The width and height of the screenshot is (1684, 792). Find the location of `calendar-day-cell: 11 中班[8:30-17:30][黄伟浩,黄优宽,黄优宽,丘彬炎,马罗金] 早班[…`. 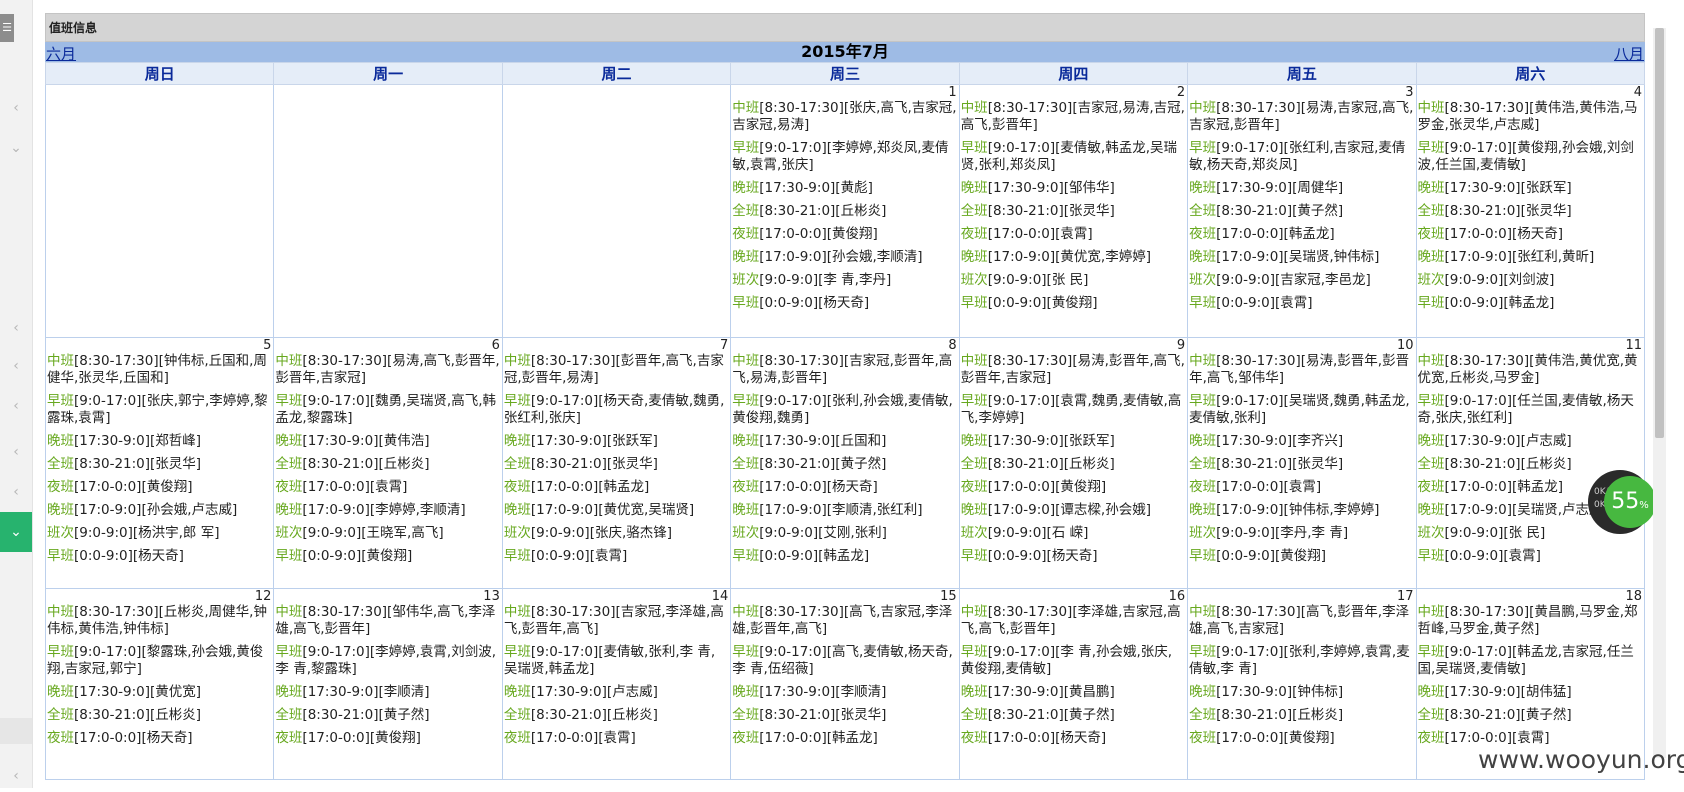

calendar-day-cell: 11 中班[8:30-17:30][黄伟浩,黄优宽,黄优宽,丘彬炎,马罗金] 早班[… is located at coordinates (1530, 463).